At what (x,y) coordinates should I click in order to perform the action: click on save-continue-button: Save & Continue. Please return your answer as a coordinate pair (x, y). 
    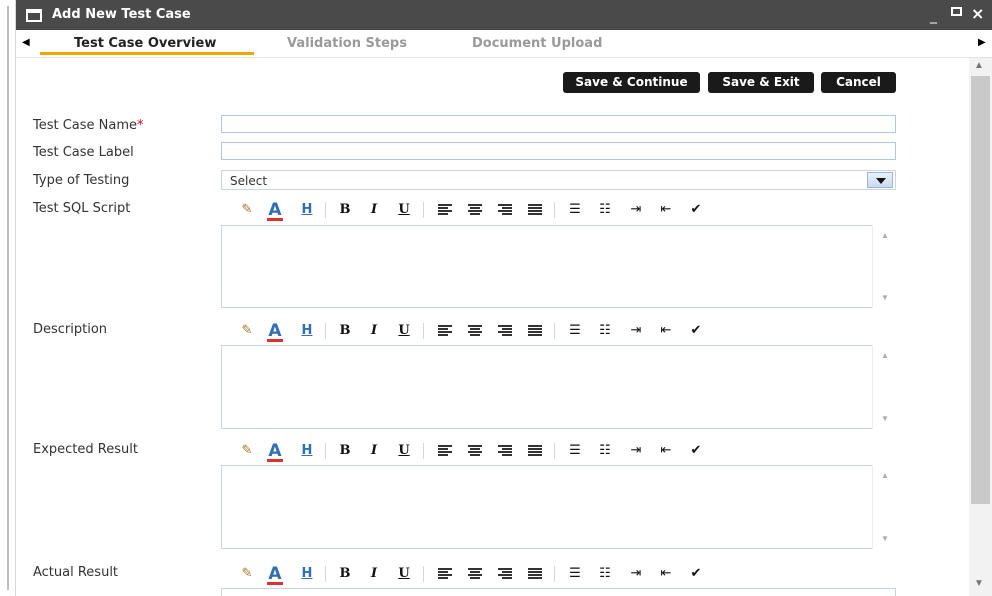
    Looking at the image, I should click on (631, 82).